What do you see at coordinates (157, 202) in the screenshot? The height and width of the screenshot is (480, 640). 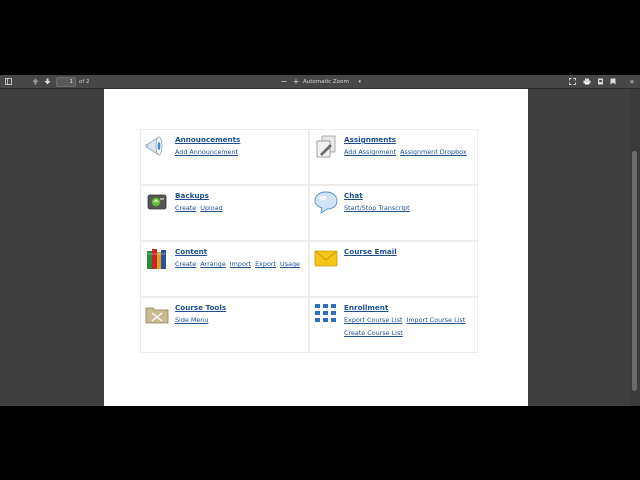 I see `backups-icon` at bounding box center [157, 202].